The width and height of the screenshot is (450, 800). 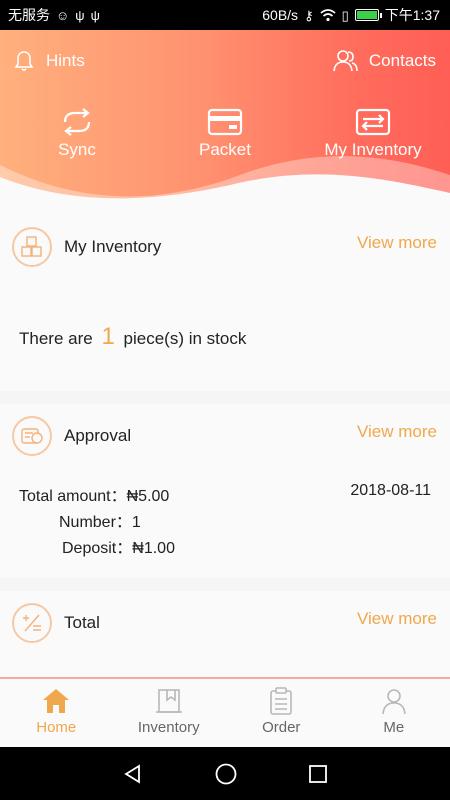 I want to click on bottom-nav: Home Inventory Order Me, so click(x=225, y=712).